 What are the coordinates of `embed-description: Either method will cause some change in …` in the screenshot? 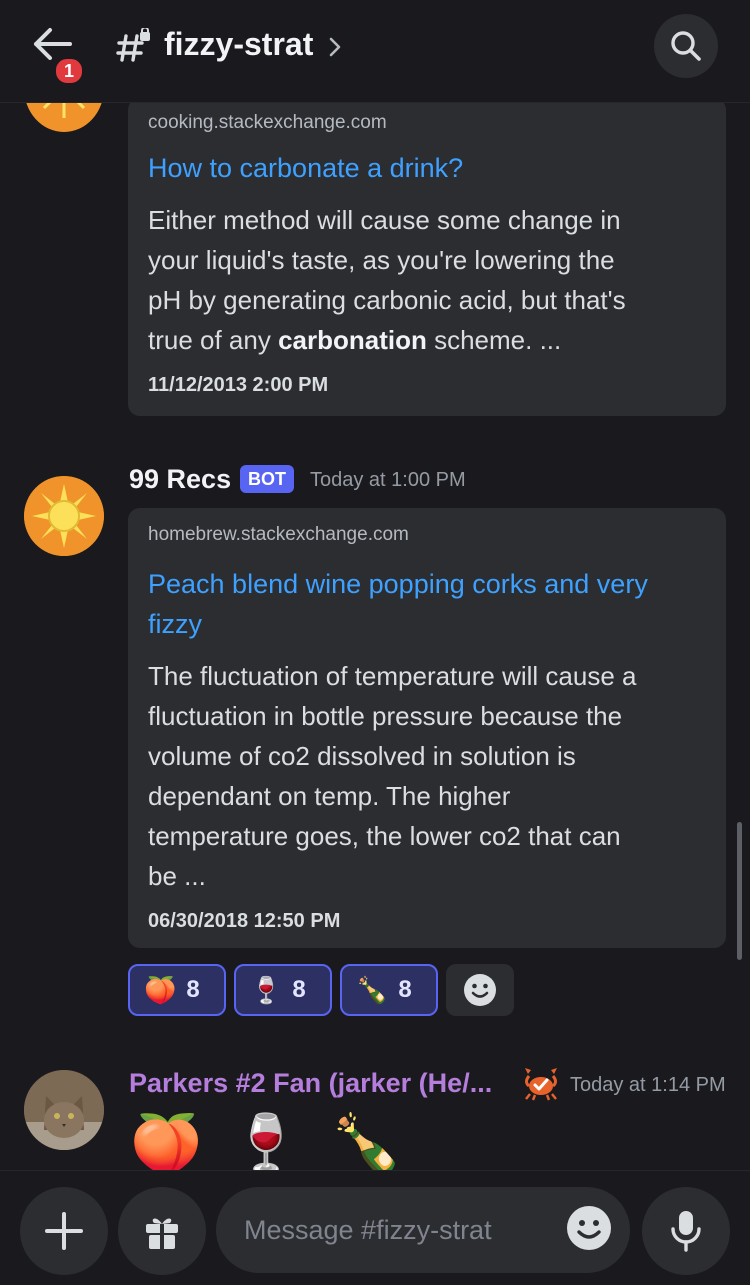 It's located at (428, 280).